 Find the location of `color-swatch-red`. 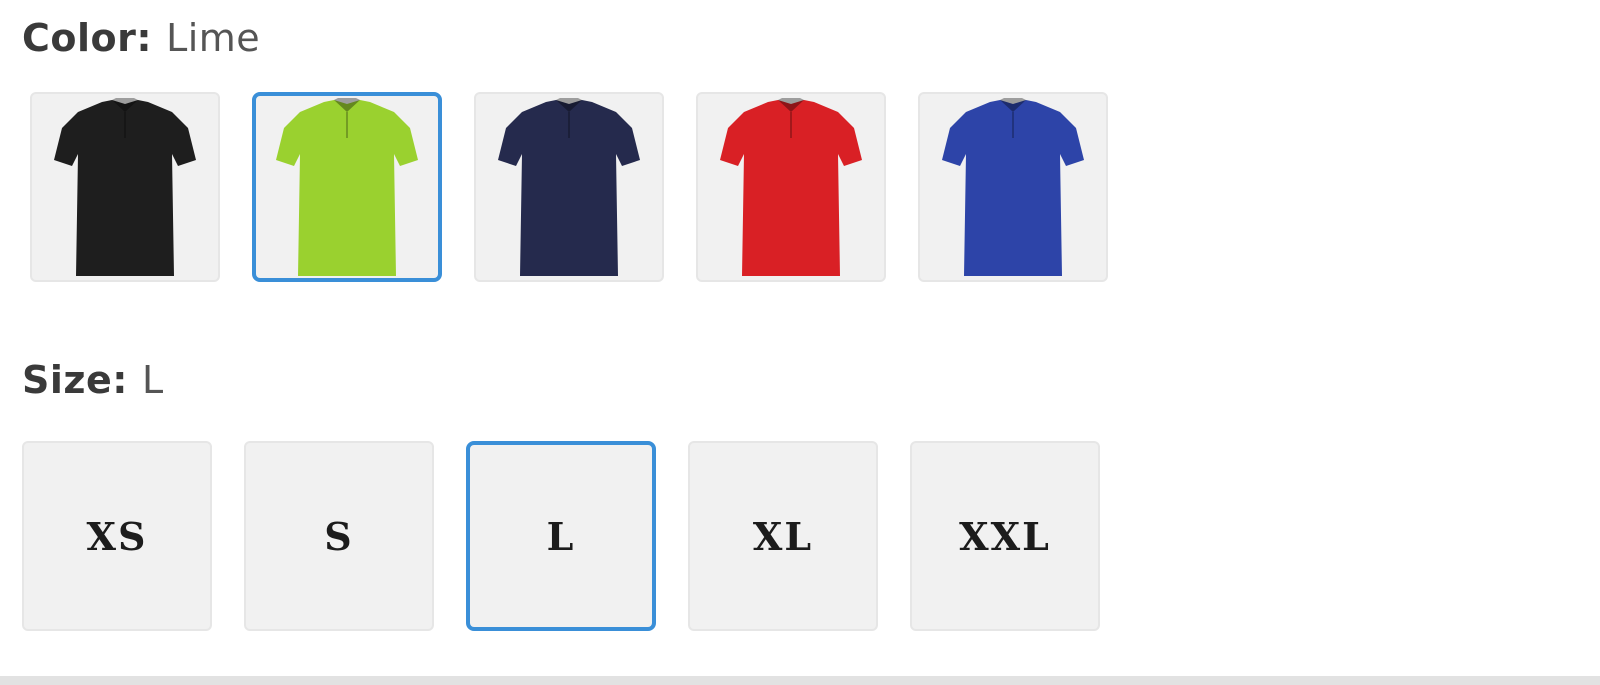

color-swatch-red is located at coordinates (791, 187).